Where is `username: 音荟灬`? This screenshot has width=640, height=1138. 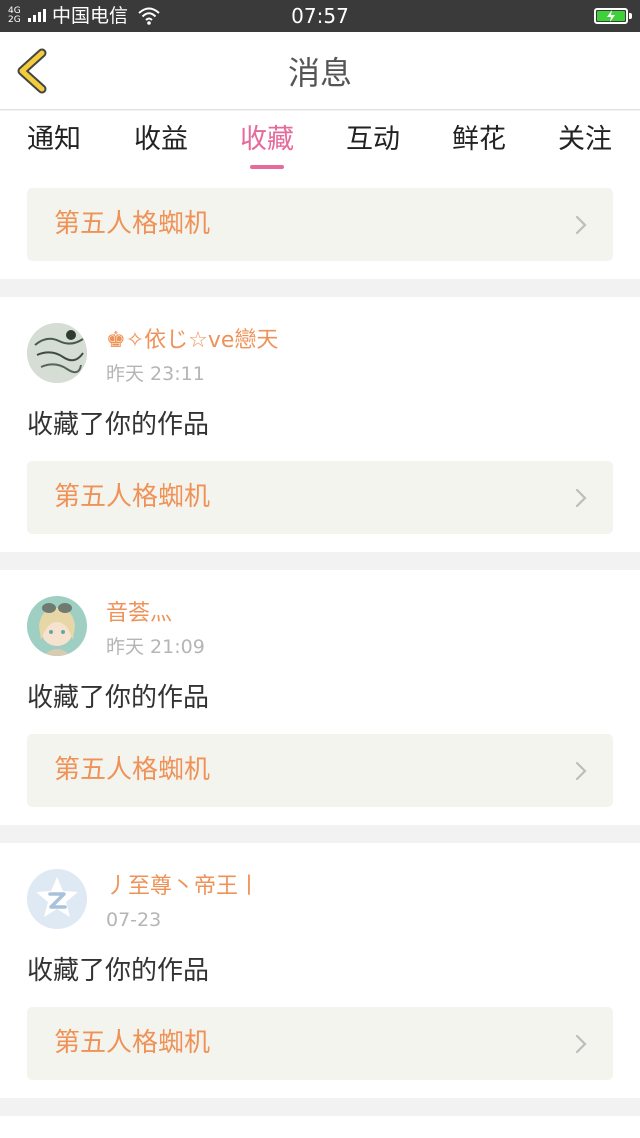
username: 音荟灬 is located at coordinates (139, 614).